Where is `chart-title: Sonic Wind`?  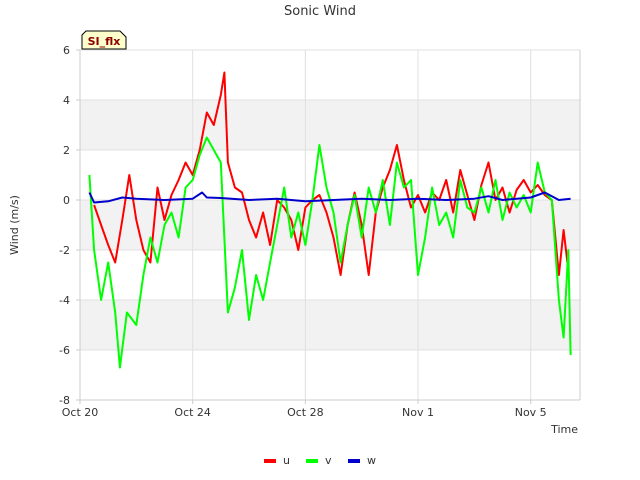
chart-title: Sonic Wind is located at coordinates (320, 11).